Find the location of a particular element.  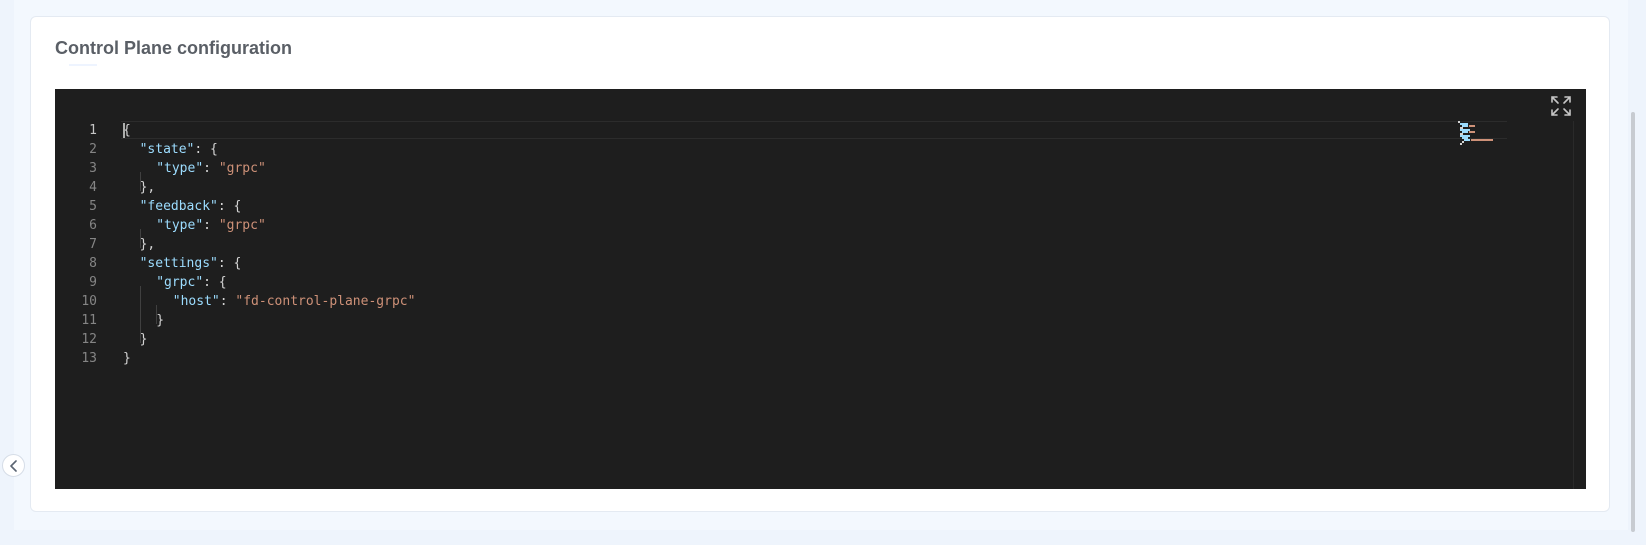

line-number: 12 is located at coordinates (89, 339).